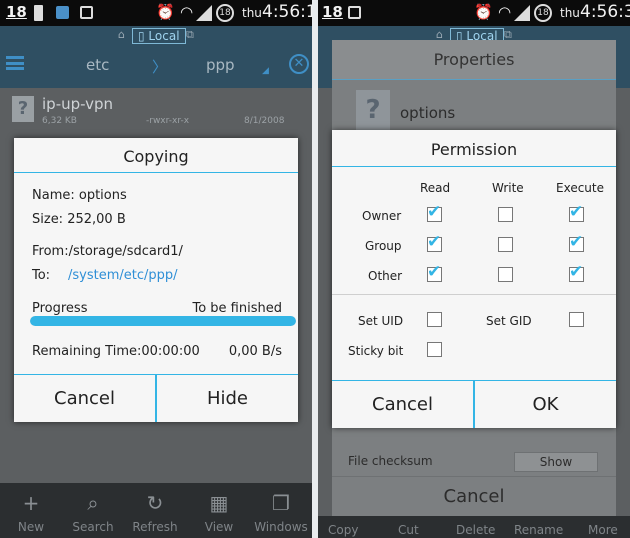  I want to click on file-permissions: -rwxr-xr-x, so click(168, 121).